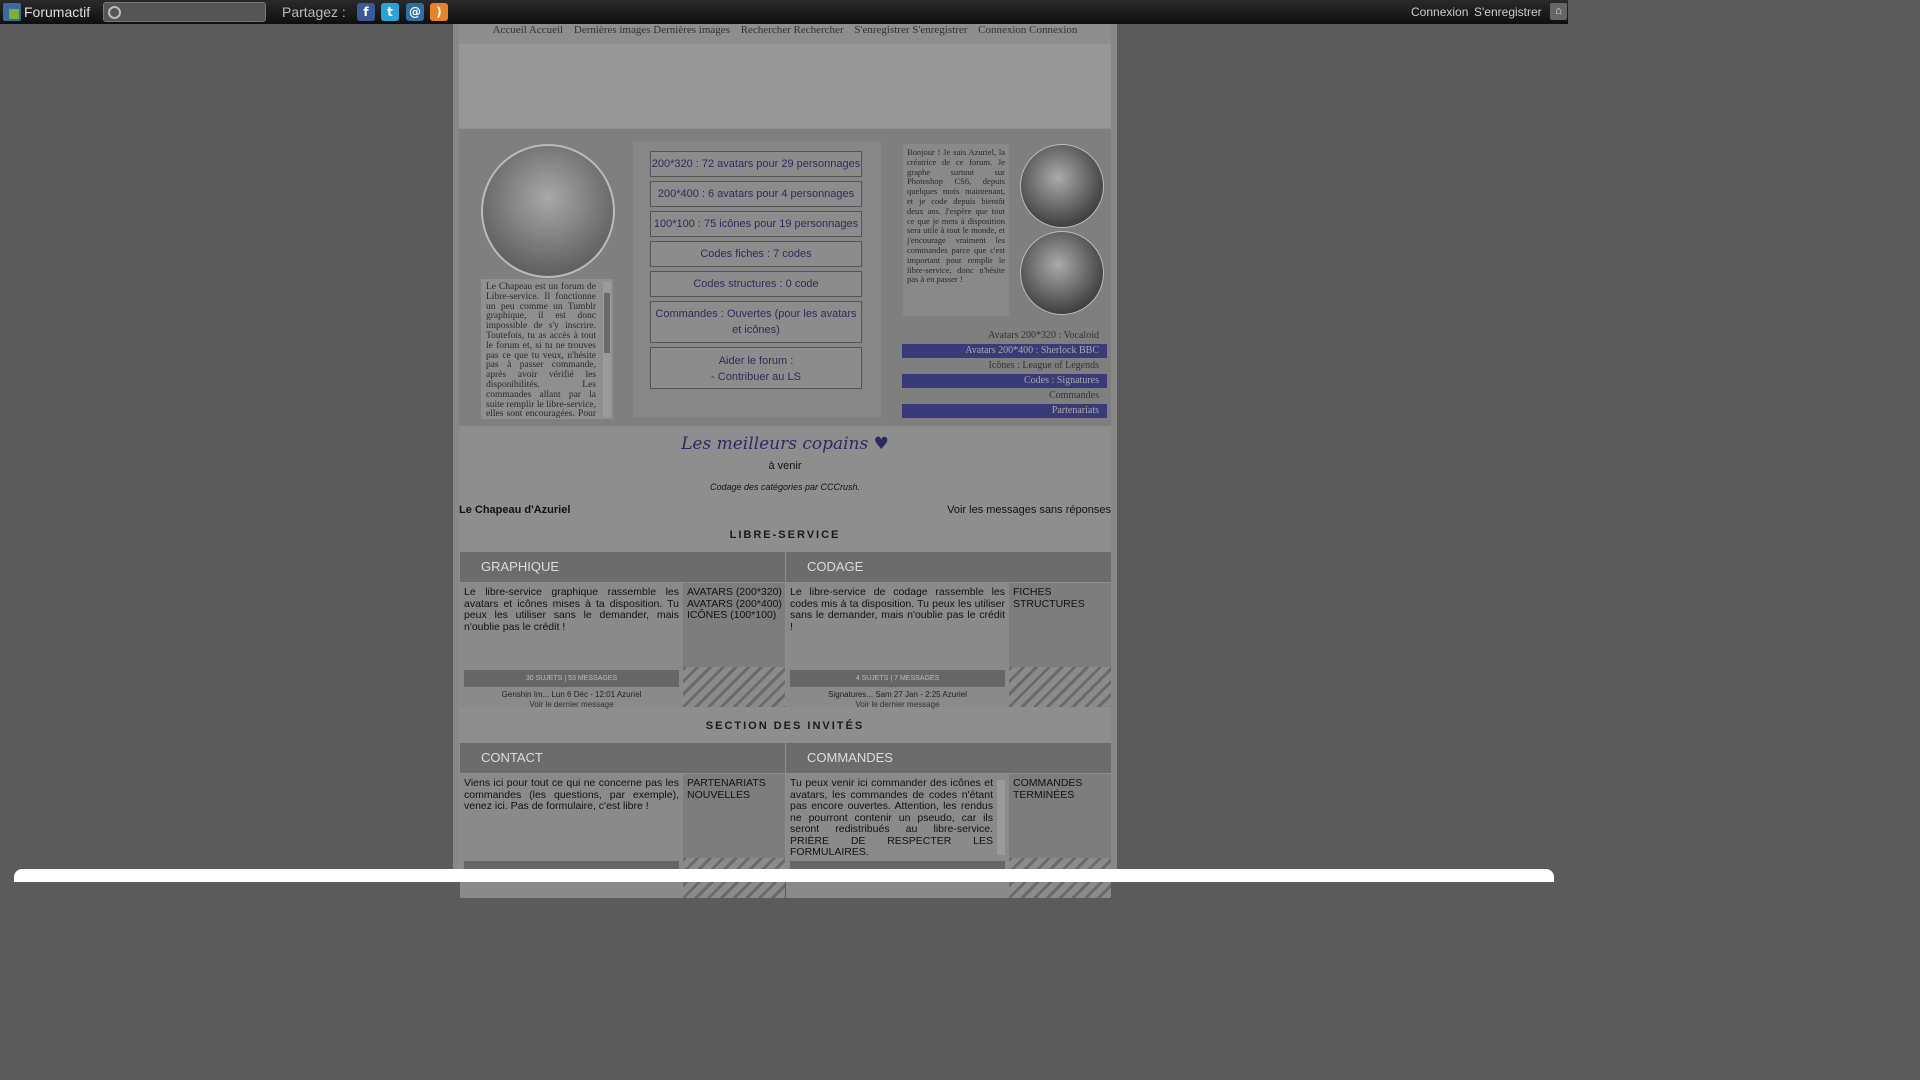 This screenshot has width=1920, height=1080. What do you see at coordinates (785, 86) in the screenshot?
I see `forum-banner` at bounding box center [785, 86].